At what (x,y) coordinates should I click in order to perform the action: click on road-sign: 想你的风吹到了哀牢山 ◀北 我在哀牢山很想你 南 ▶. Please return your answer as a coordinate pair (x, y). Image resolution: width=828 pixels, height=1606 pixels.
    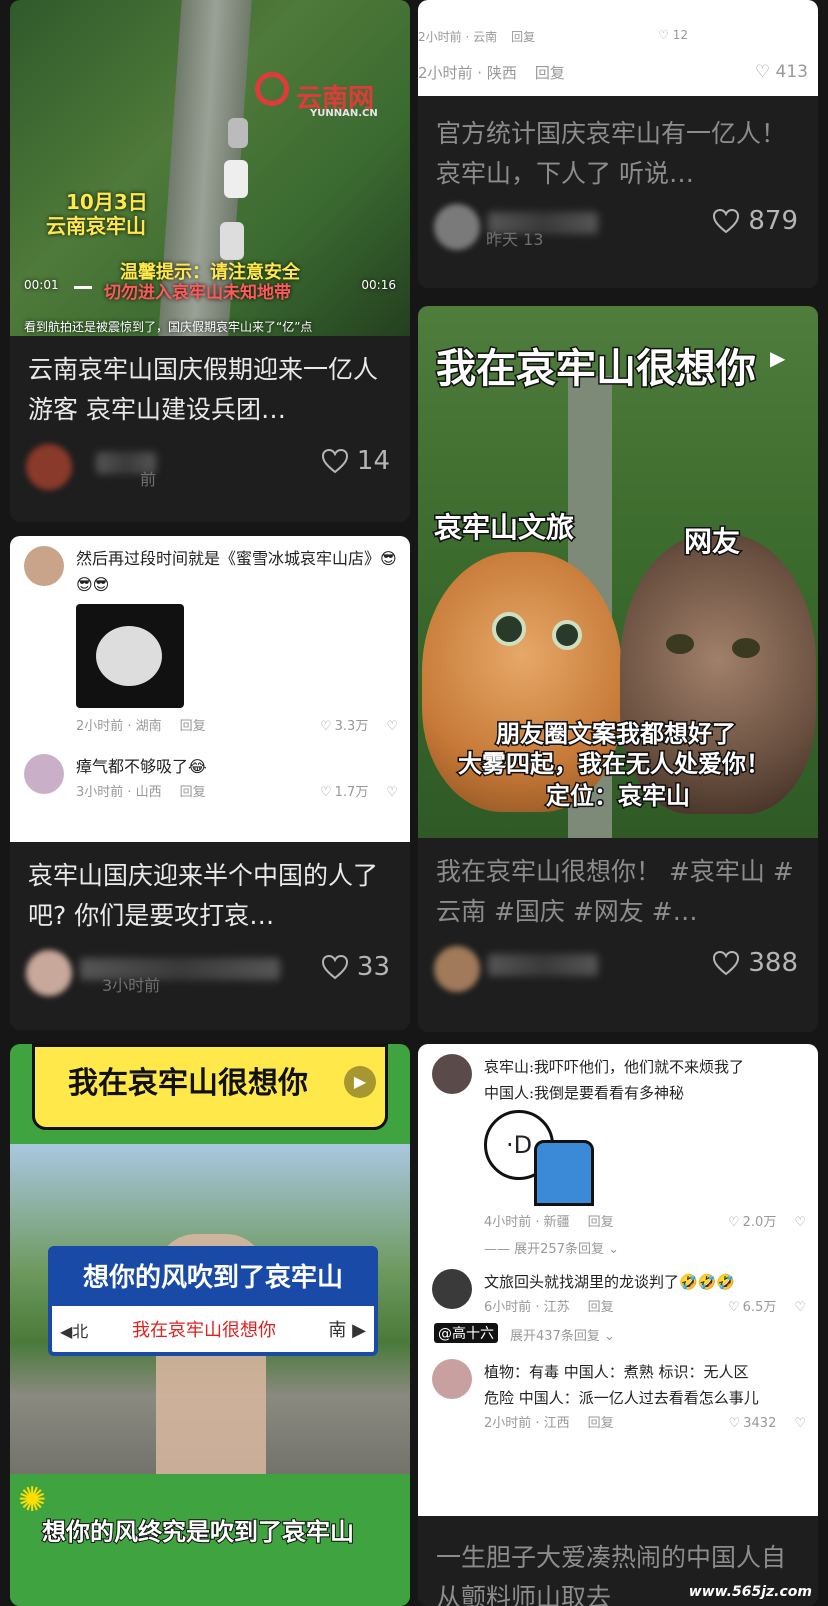
    Looking at the image, I should click on (213, 1301).